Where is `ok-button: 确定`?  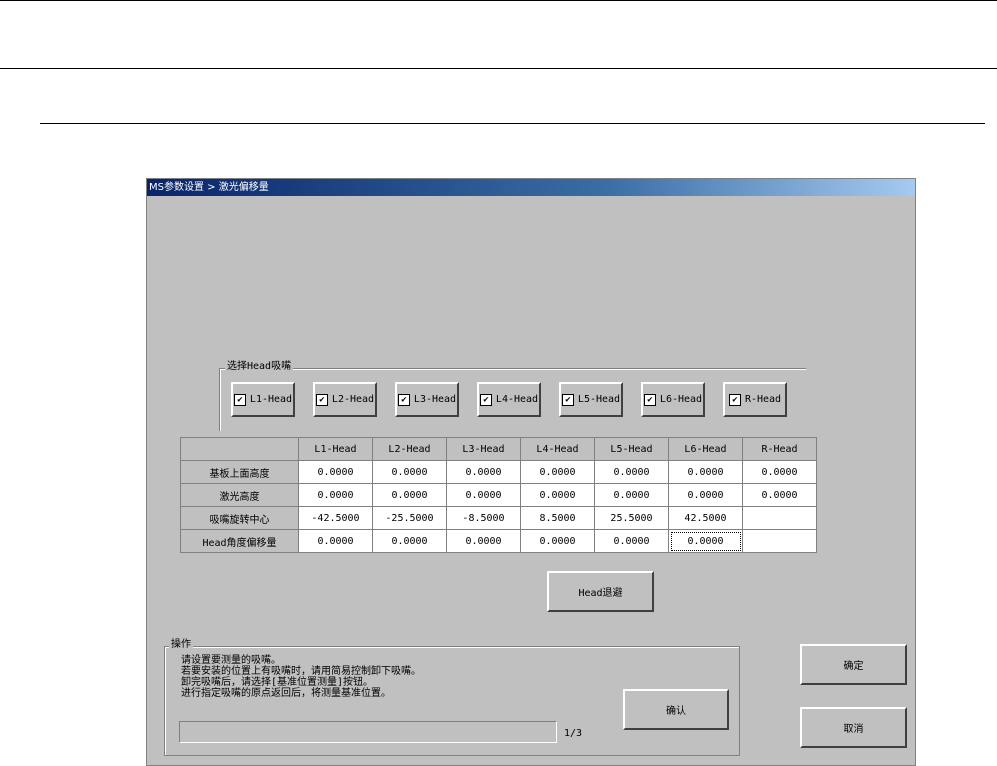 ok-button: 确定 is located at coordinates (853, 664).